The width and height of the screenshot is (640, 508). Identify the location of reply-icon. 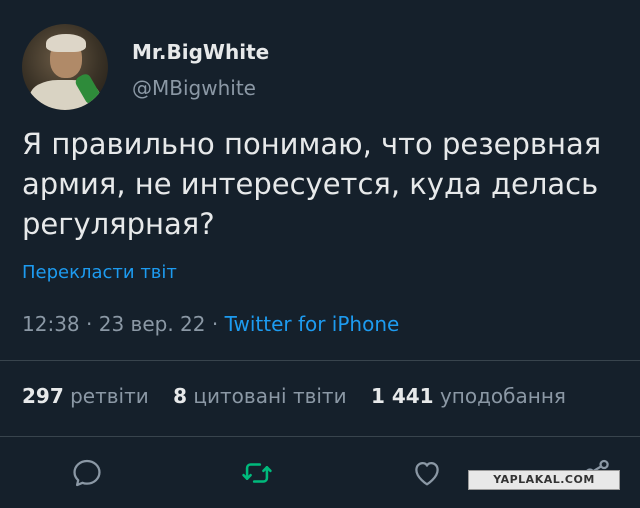
(87, 473).